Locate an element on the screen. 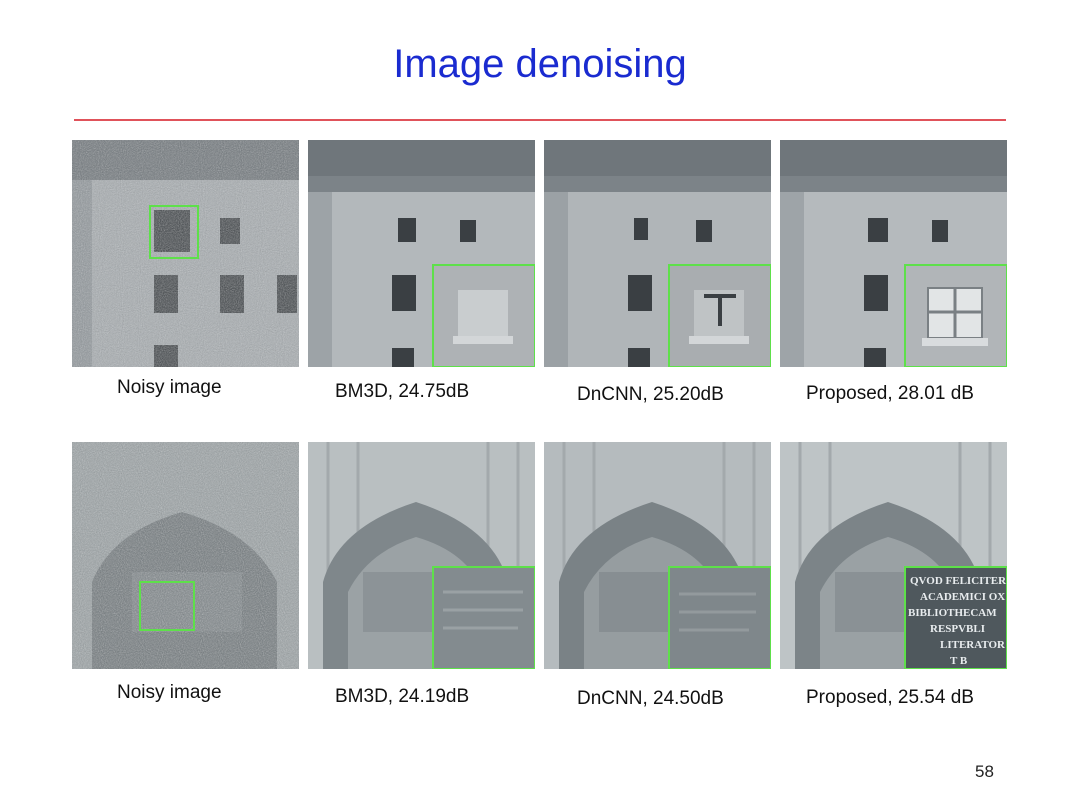 This screenshot has height=810, width=1080. page-number: 58 is located at coordinates (984, 771).